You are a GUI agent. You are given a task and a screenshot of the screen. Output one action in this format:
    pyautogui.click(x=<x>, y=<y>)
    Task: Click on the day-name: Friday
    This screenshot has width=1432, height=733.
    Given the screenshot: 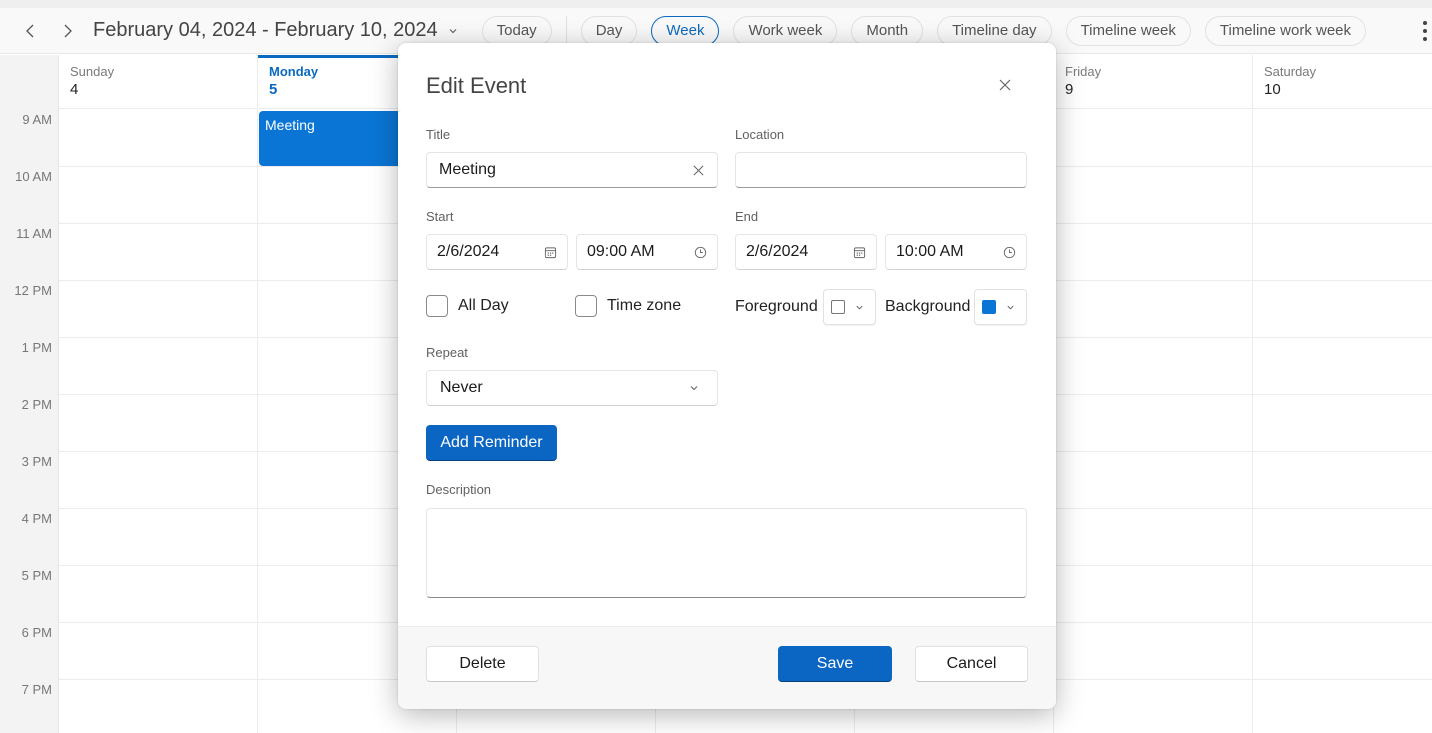 What is the action you would take?
    pyautogui.click(x=1083, y=71)
    